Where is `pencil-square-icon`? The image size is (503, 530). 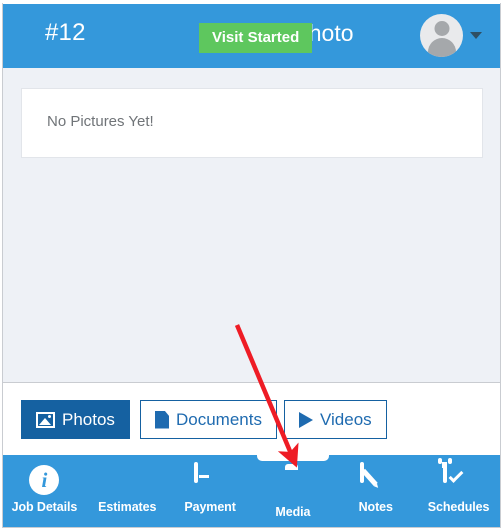 pencil-square-icon is located at coordinates (375, 479).